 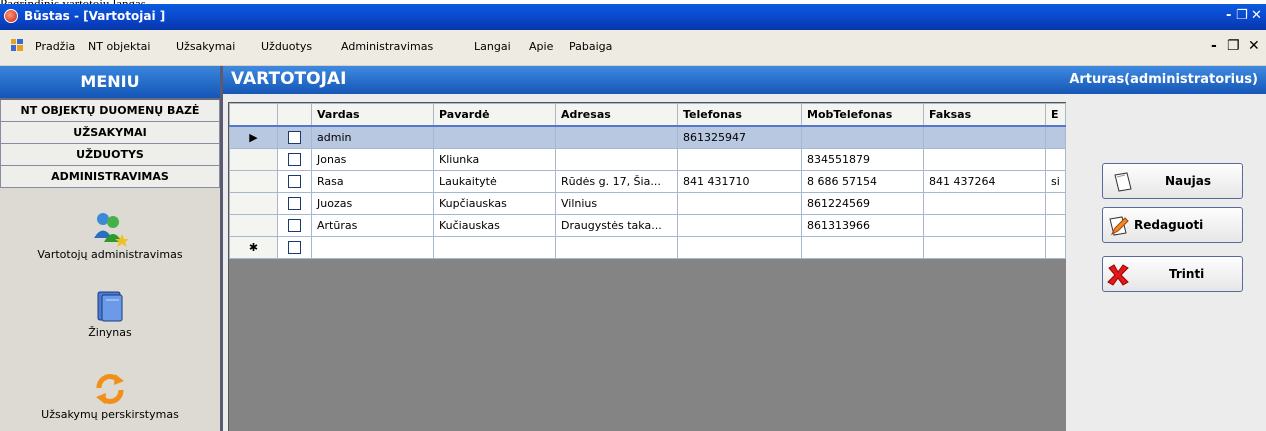 What do you see at coordinates (744, 80) in the screenshot?
I see `content-header: VARTOTOJAI Arturas(administratorius)` at bounding box center [744, 80].